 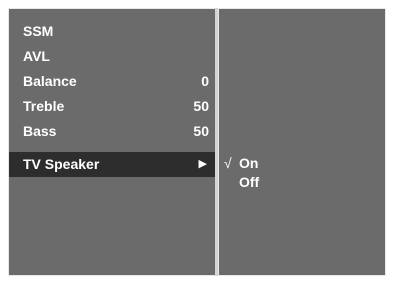 I want to click on bass-value: 50, so click(x=201, y=131).